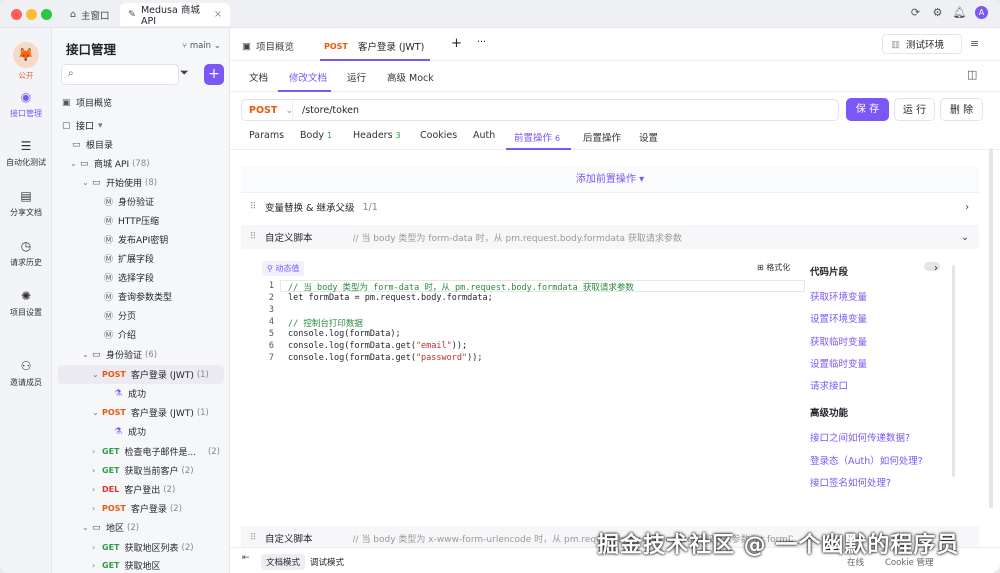 Image resolution: width=1000 pixels, height=573 pixels. I want to click on markdown-icon: Ⓜ, so click(109, 336).